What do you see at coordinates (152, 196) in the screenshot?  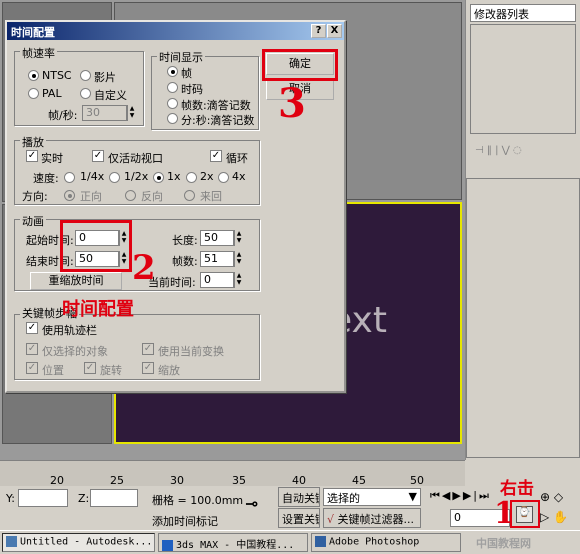 I see `reverse-label: 反向` at bounding box center [152, 196].